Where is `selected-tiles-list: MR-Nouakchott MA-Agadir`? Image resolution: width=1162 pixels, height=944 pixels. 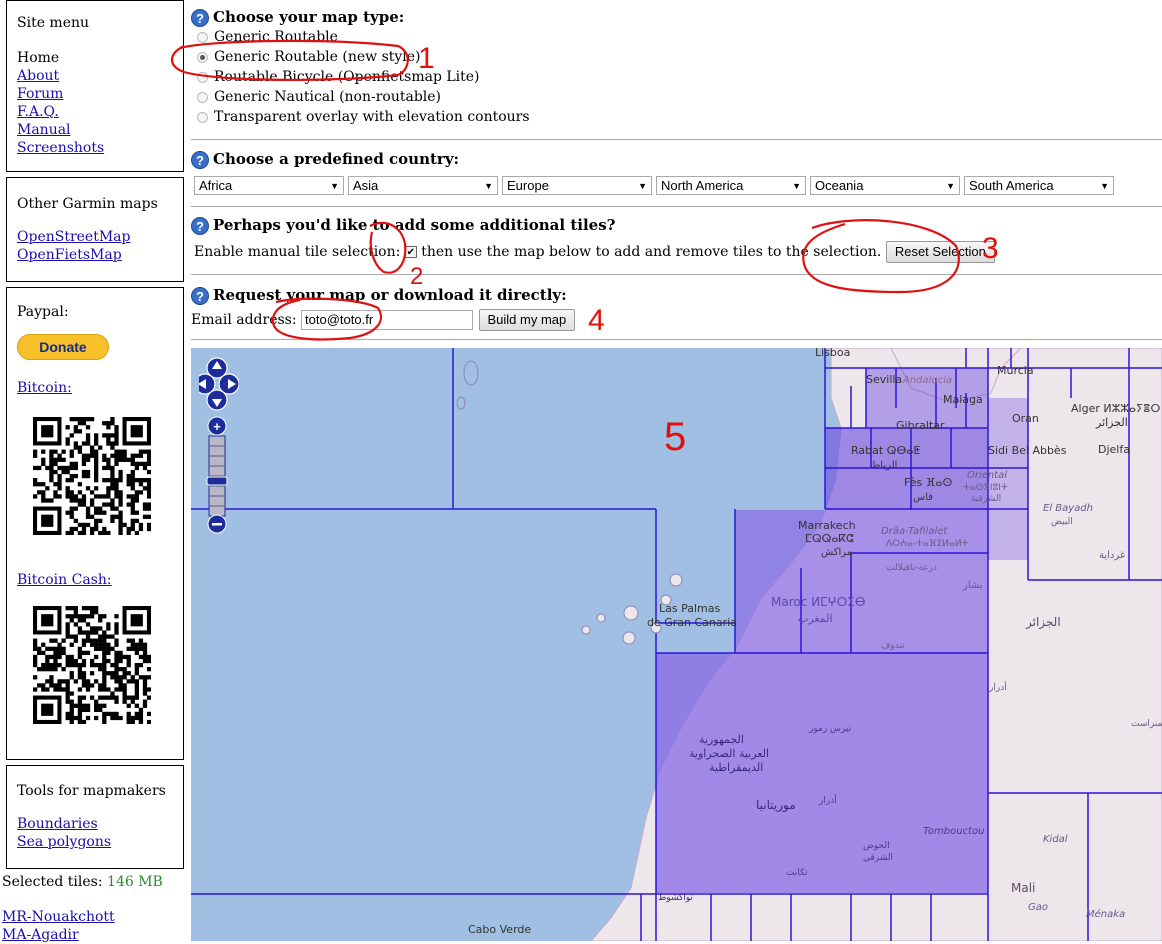
selected-tiles-list: MR-Nouakchott MA-Agadir is located at coordinates (58, 926).